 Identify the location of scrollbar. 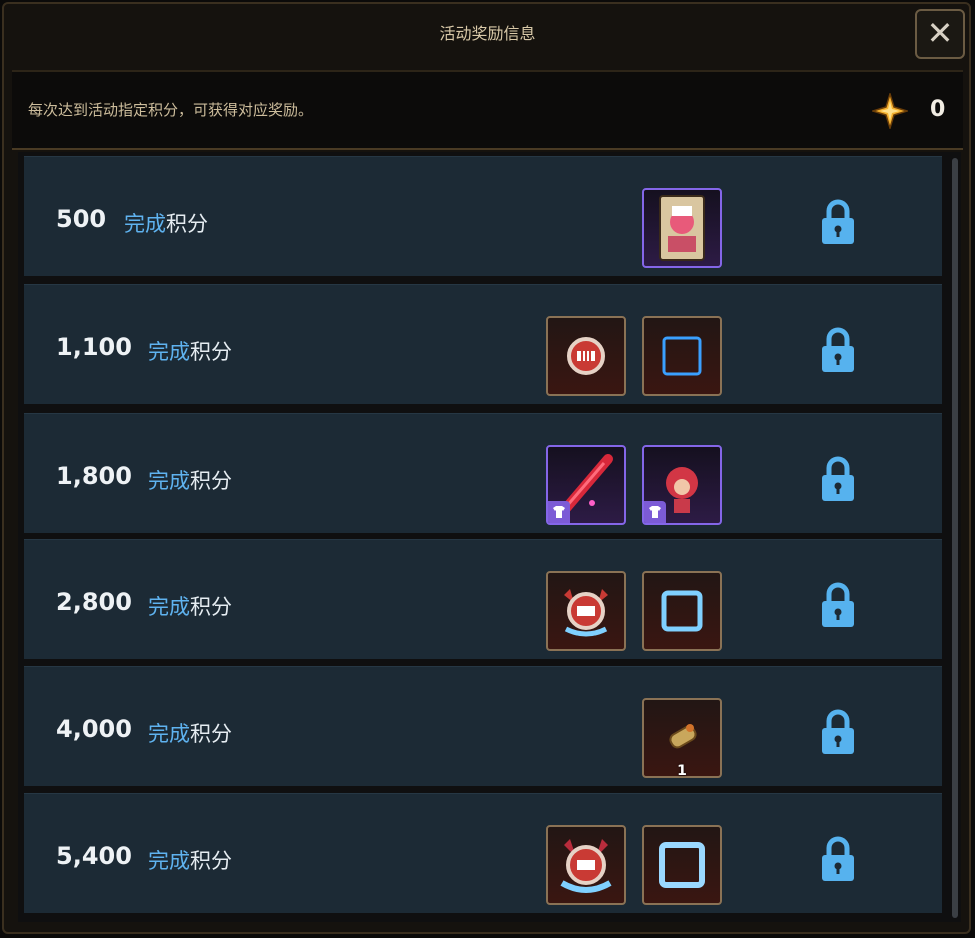
(955, 538).